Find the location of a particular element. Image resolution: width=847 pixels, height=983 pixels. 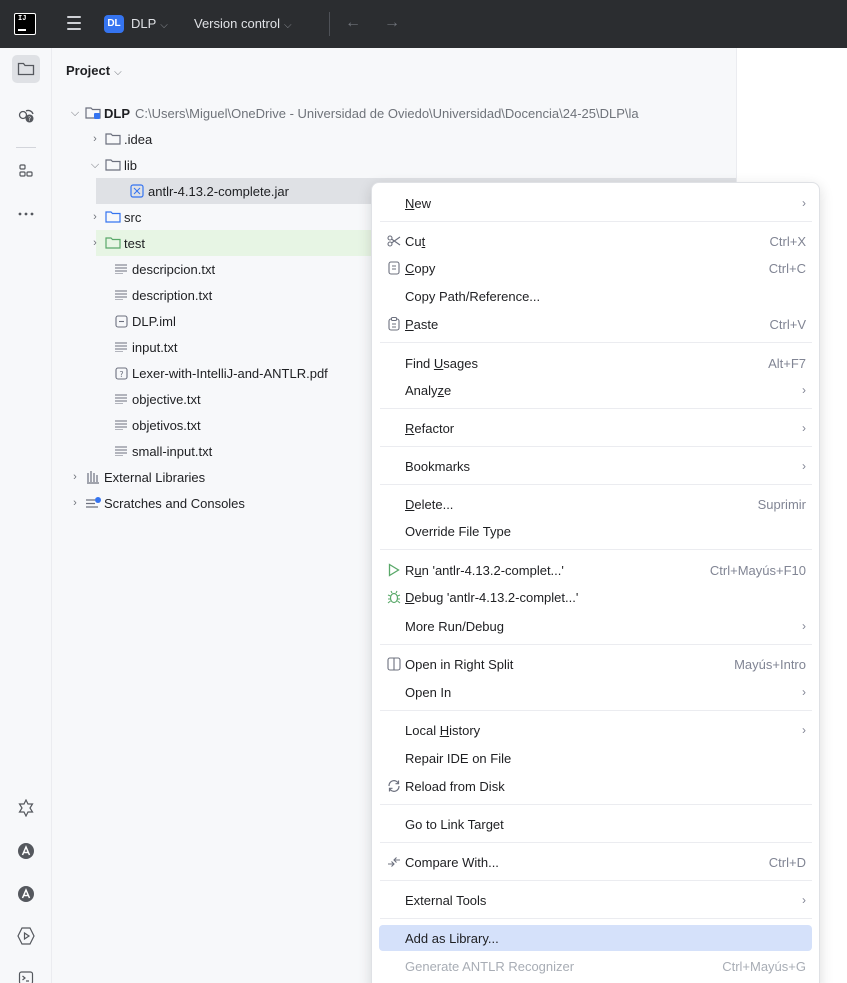

tree-label: External Libraries is located at coordinates (155, 477).